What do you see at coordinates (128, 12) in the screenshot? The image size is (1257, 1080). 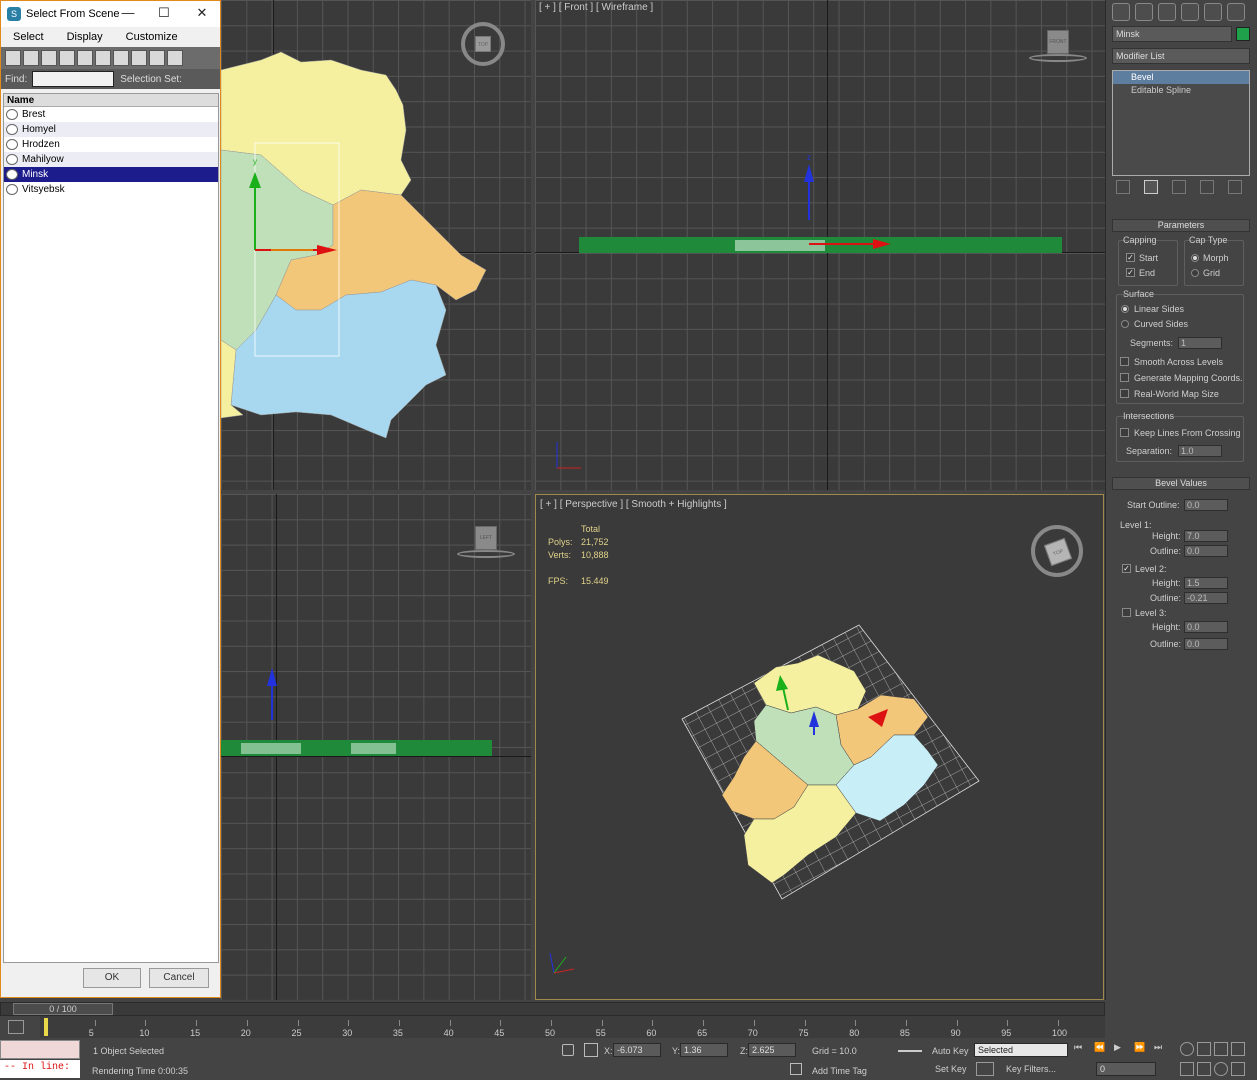 I see `minimize-icon: —` at bounding box center [128, 12].